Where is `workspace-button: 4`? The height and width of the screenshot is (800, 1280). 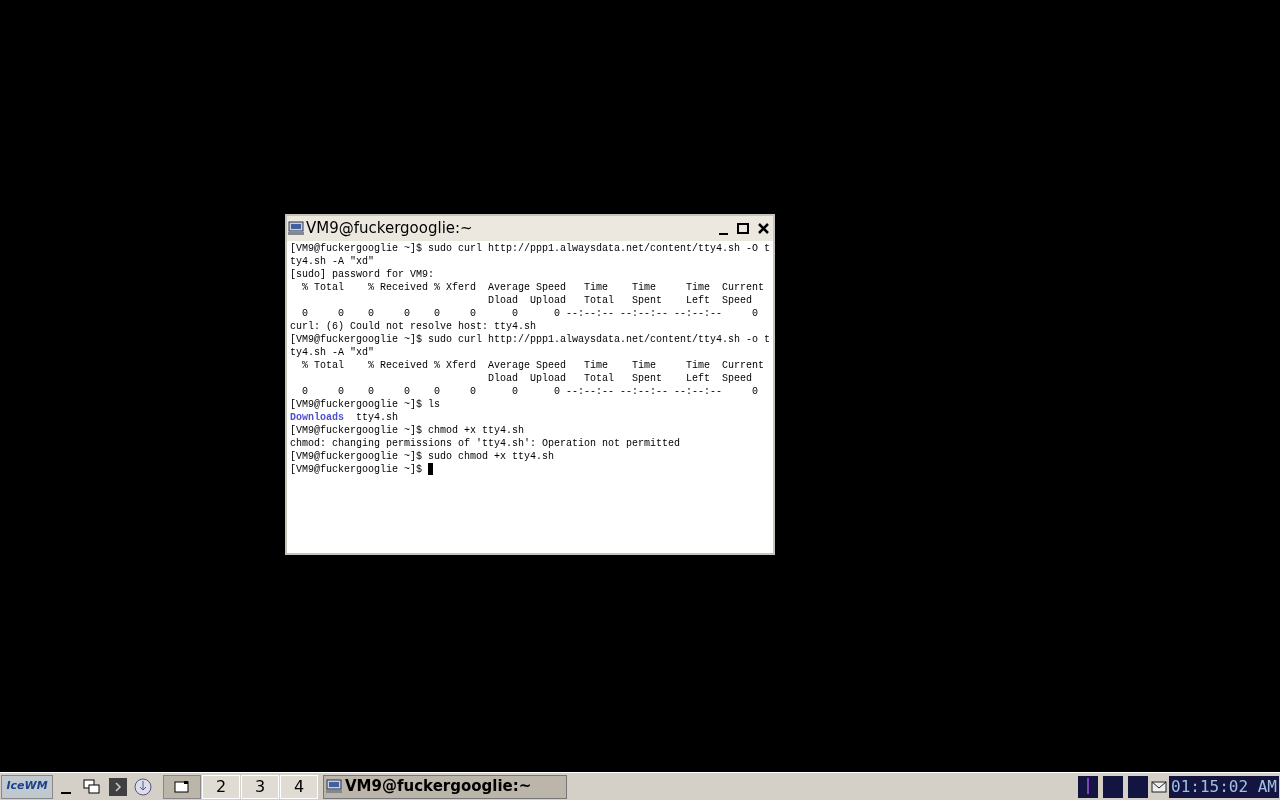 workspace-button: 4 is located at coordinates (299, 786).